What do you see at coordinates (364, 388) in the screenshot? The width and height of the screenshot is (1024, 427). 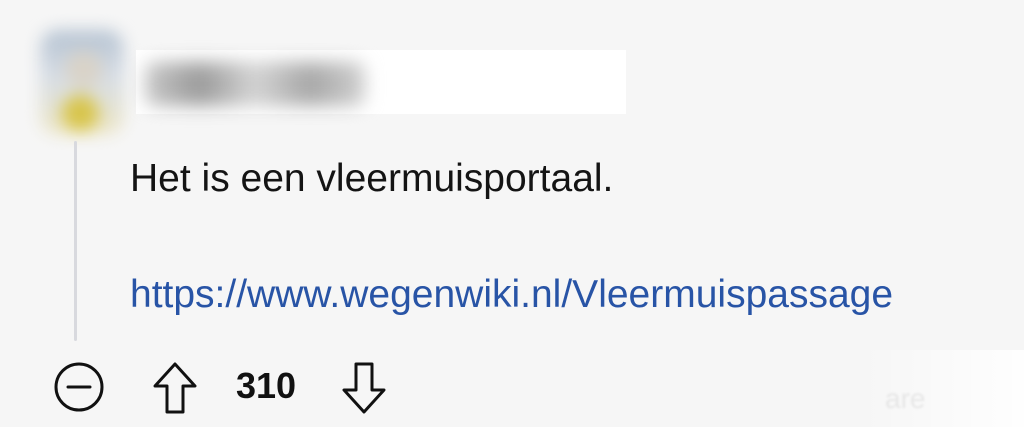 I see `arrow-down-icon` at bounding box center [364, 388].